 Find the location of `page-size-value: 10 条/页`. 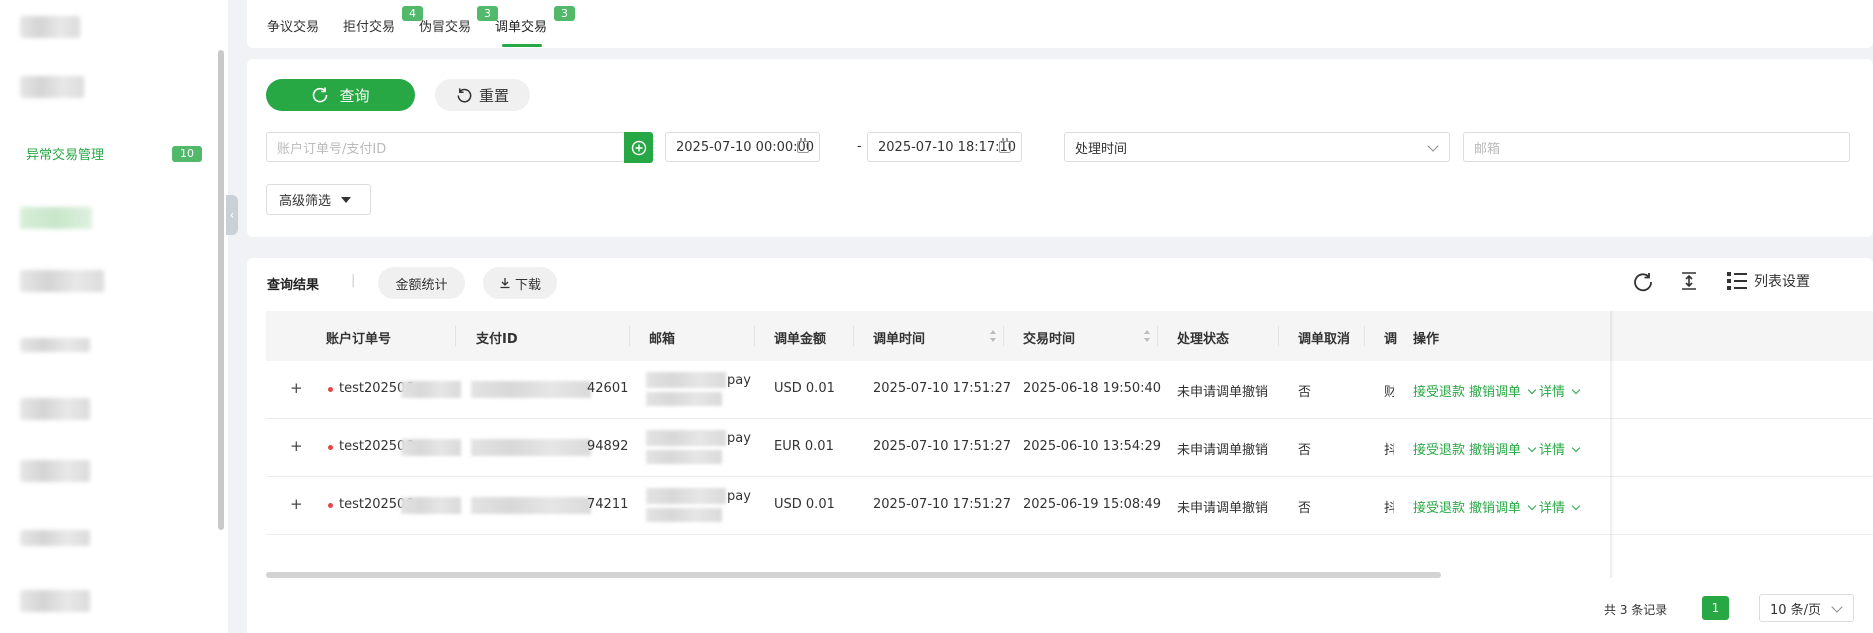

page-size-value: 10 条/页 is located at coordinates (1796, 610).